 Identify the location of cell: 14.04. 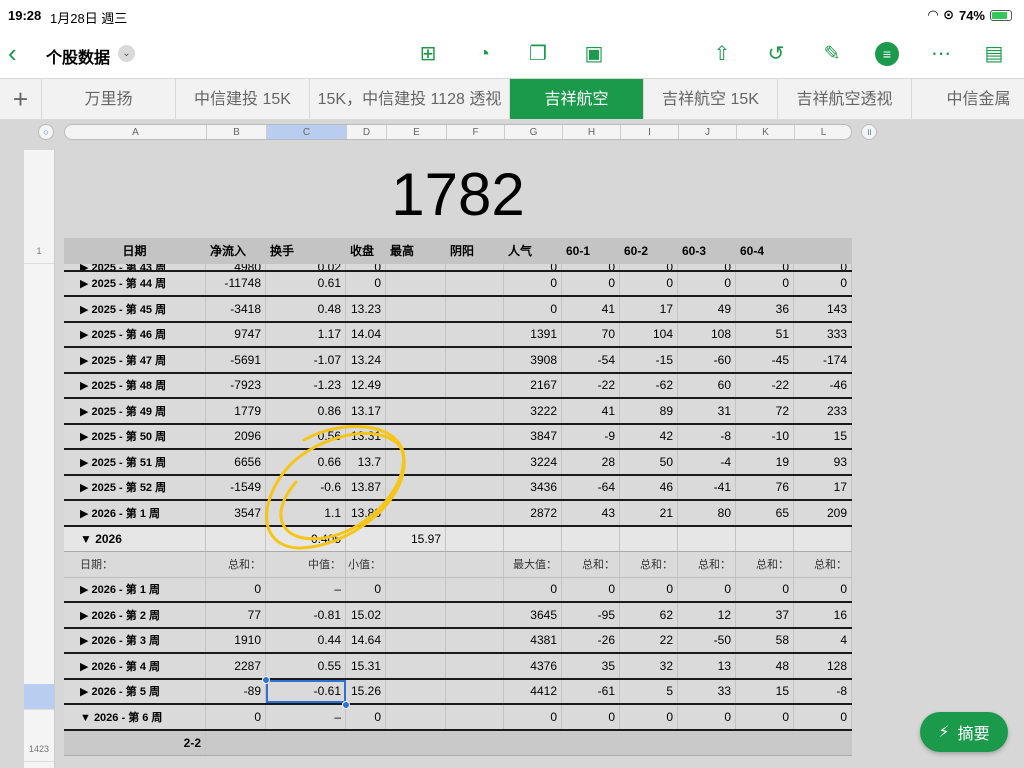
(366, 334).